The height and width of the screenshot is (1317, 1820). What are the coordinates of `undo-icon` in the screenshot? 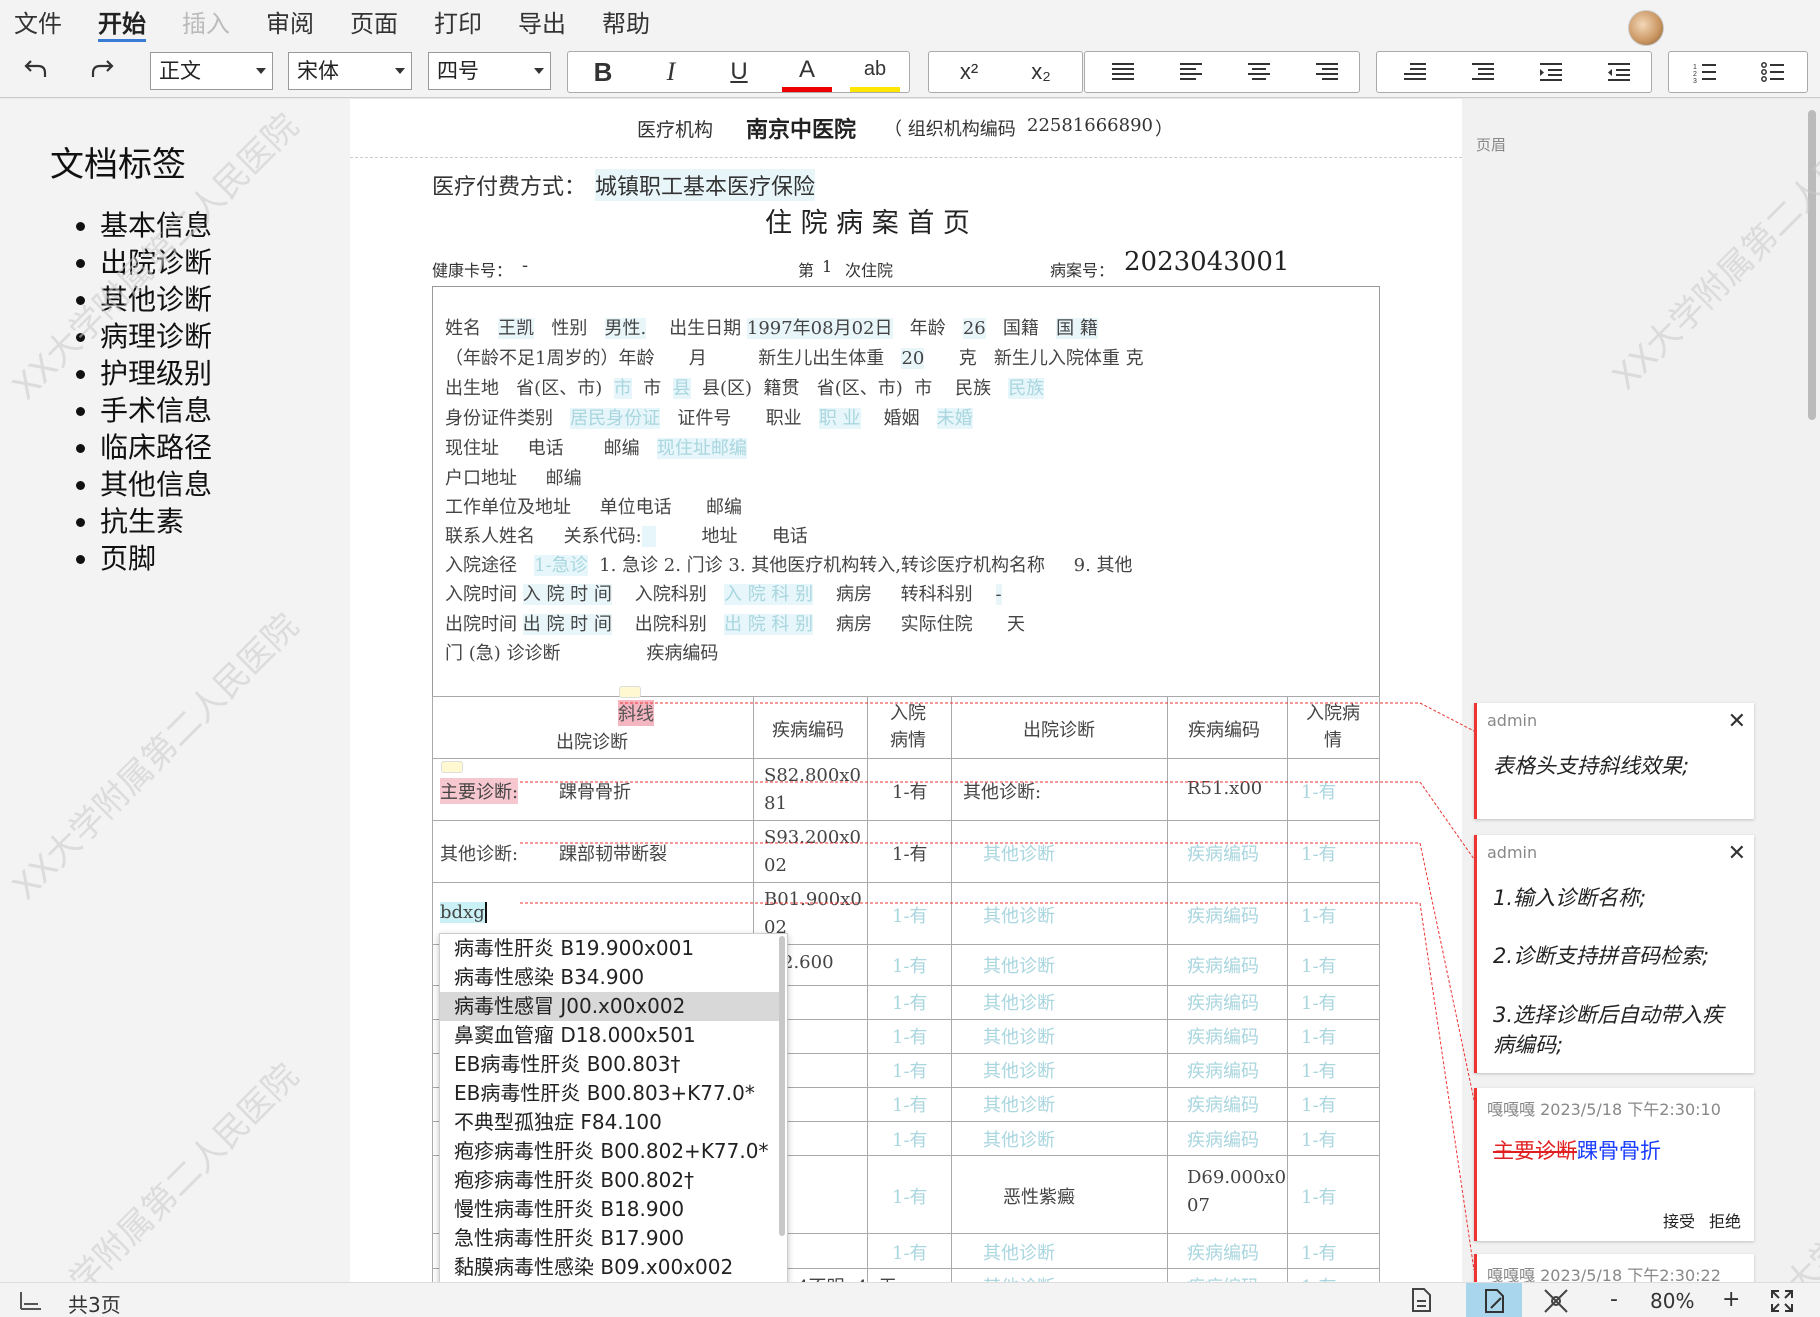 It's located at (36, 68).